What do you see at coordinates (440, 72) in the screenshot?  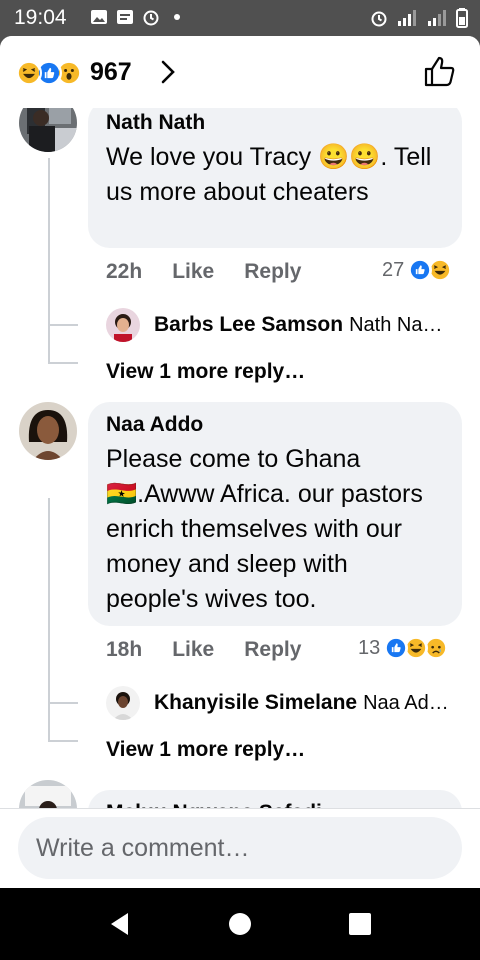 I see `thumbs-up-icon` at bounding box center [440, 72].